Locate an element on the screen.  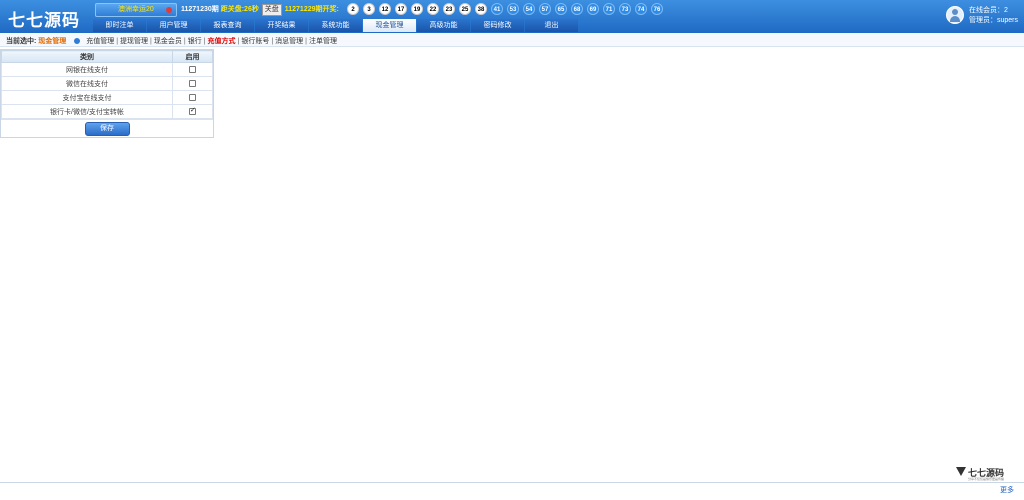
close-button: 关盘 is located at coordinates (271, 10).